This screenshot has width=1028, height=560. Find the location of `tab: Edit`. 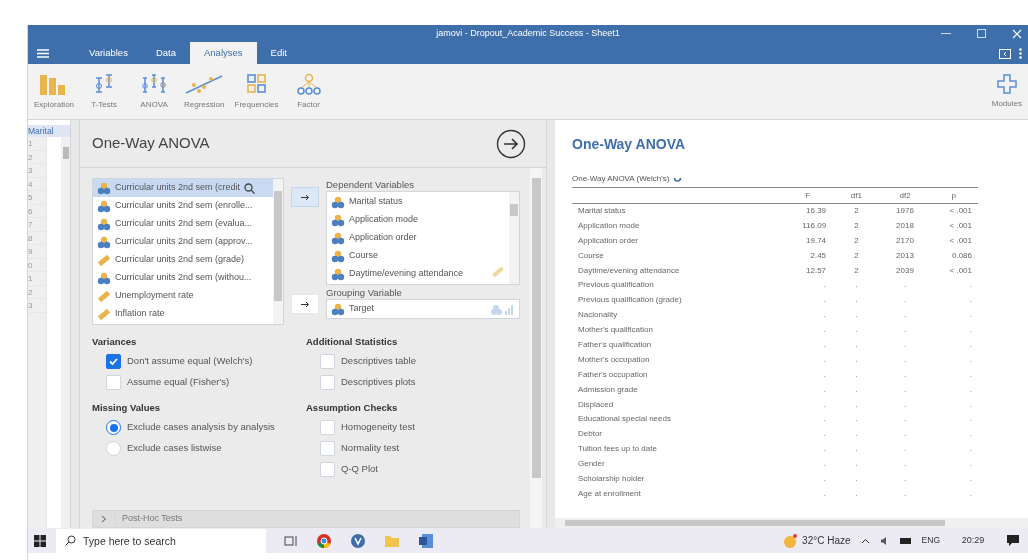

tab: Edit is located at coordinates (278, 53).